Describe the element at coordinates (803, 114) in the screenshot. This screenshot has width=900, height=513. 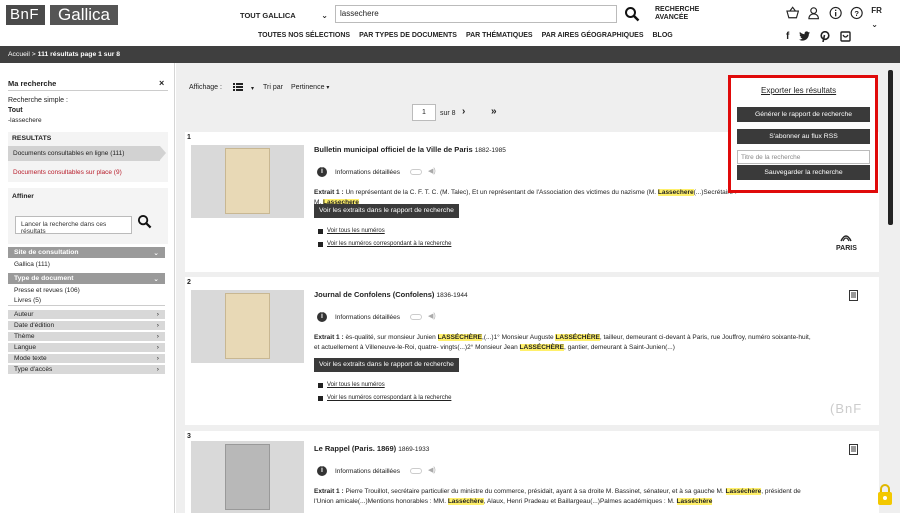
I see `generate-report-button: Générer le rapport de recherche` at that location.